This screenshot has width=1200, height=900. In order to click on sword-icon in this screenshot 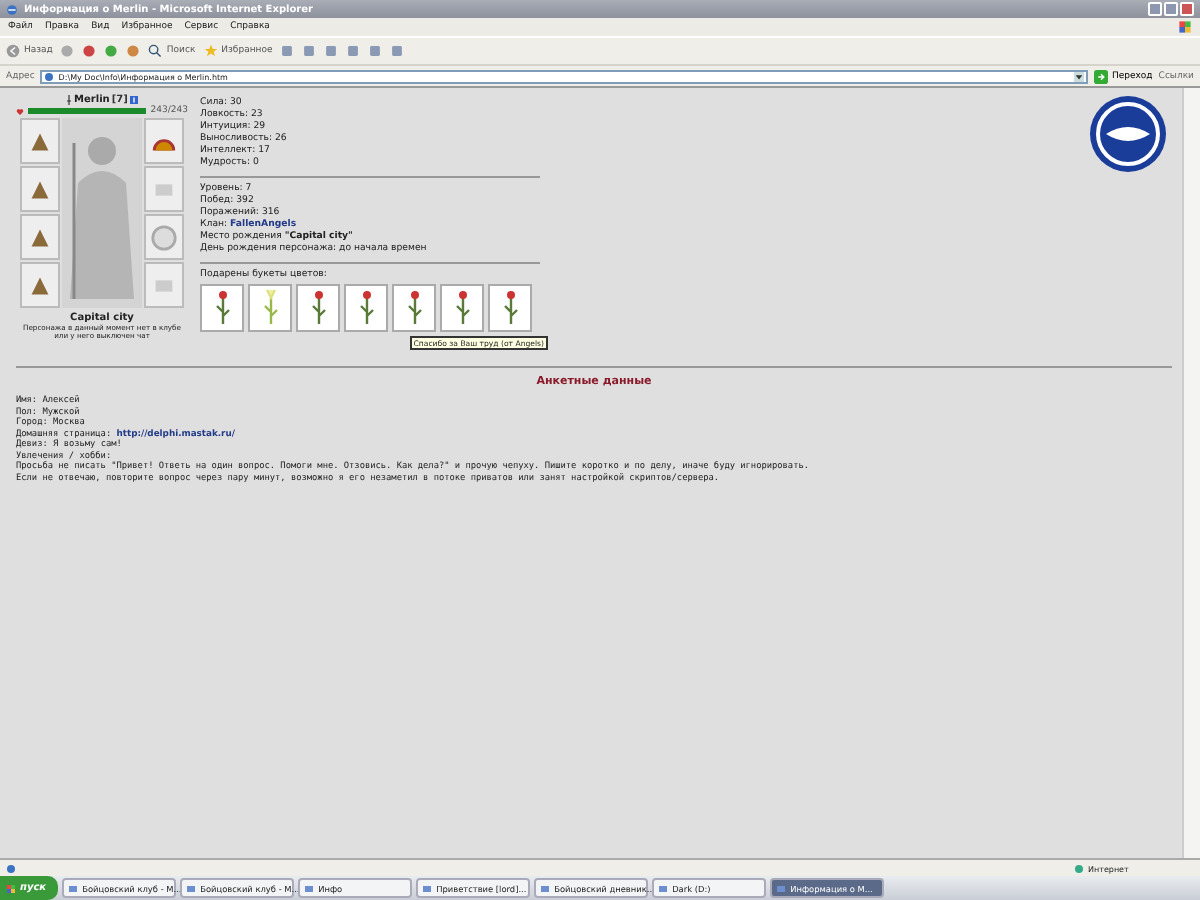, I will do `click(69, 100)`.